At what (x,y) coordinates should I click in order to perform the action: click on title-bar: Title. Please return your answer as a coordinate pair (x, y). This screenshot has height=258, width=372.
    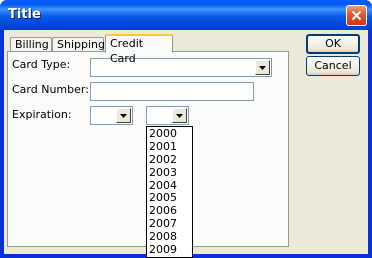
    Looking at the image, I should click on (186, 15).